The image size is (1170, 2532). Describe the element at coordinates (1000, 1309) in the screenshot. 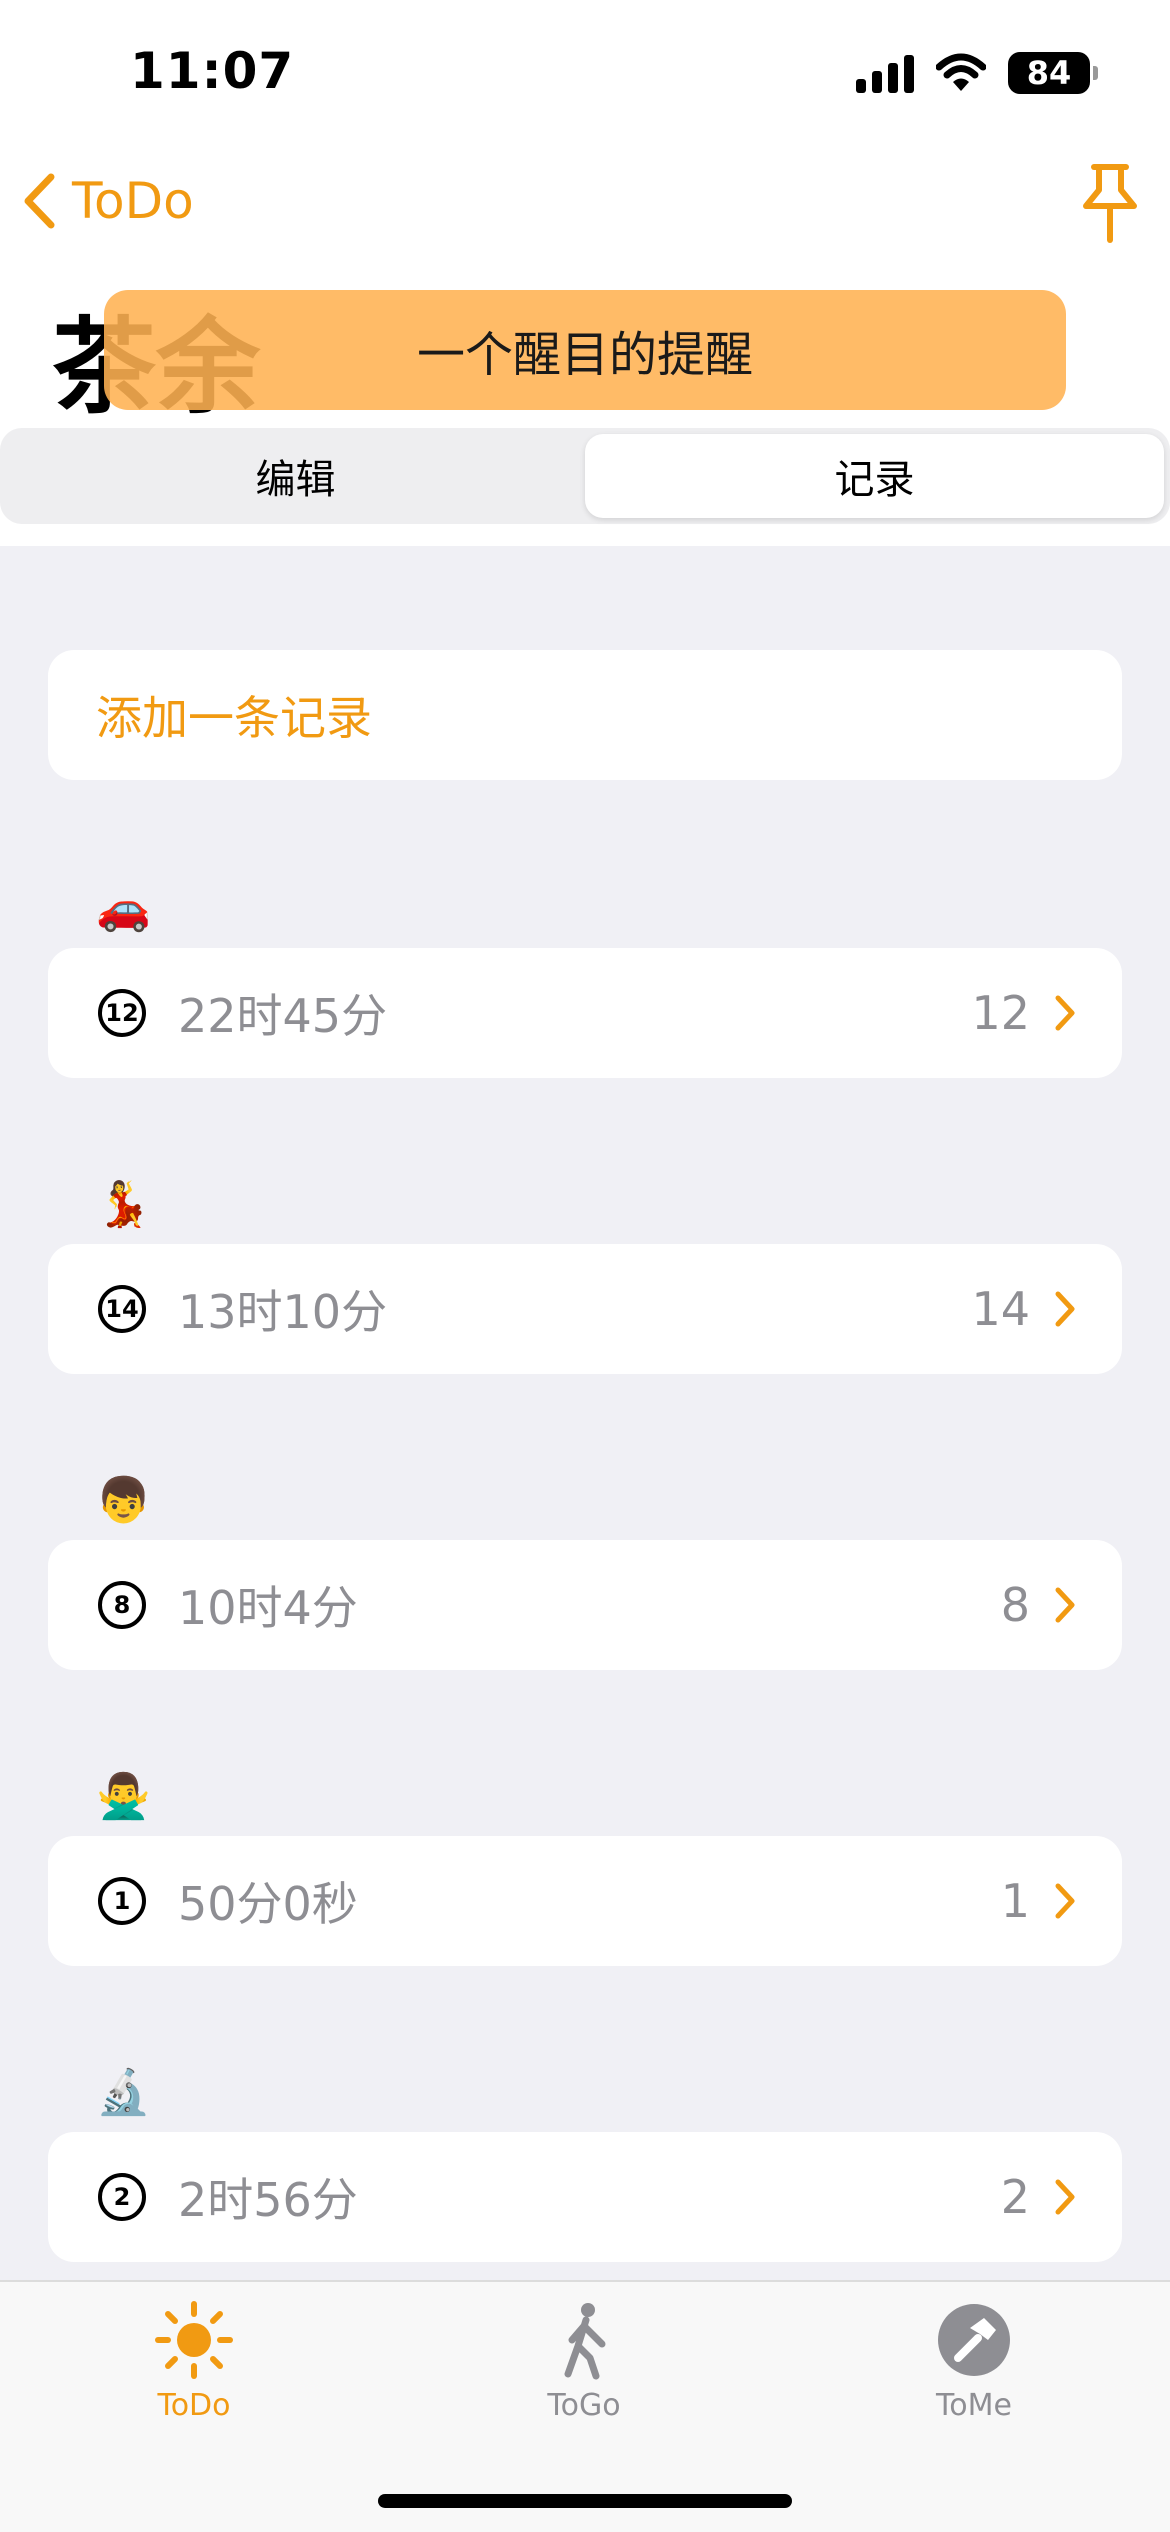

I see `record-count: 14` at that location.